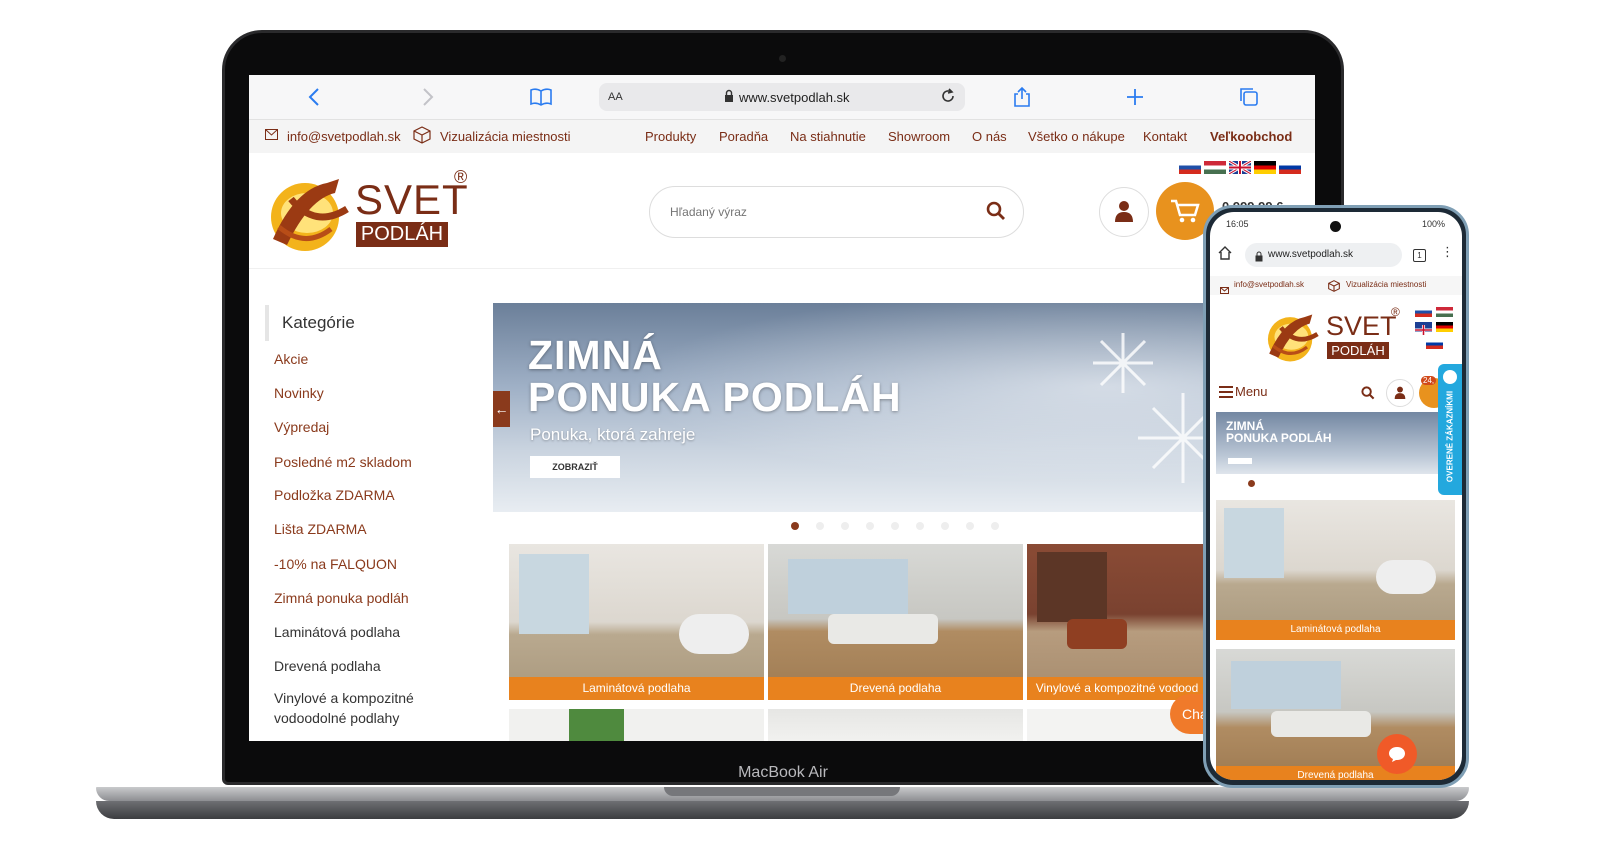 The width and height of the screenshot is (1600, 859). I want to click on category-zimna-ponuka: Zimná ponuka podláh, so click(341, 598).